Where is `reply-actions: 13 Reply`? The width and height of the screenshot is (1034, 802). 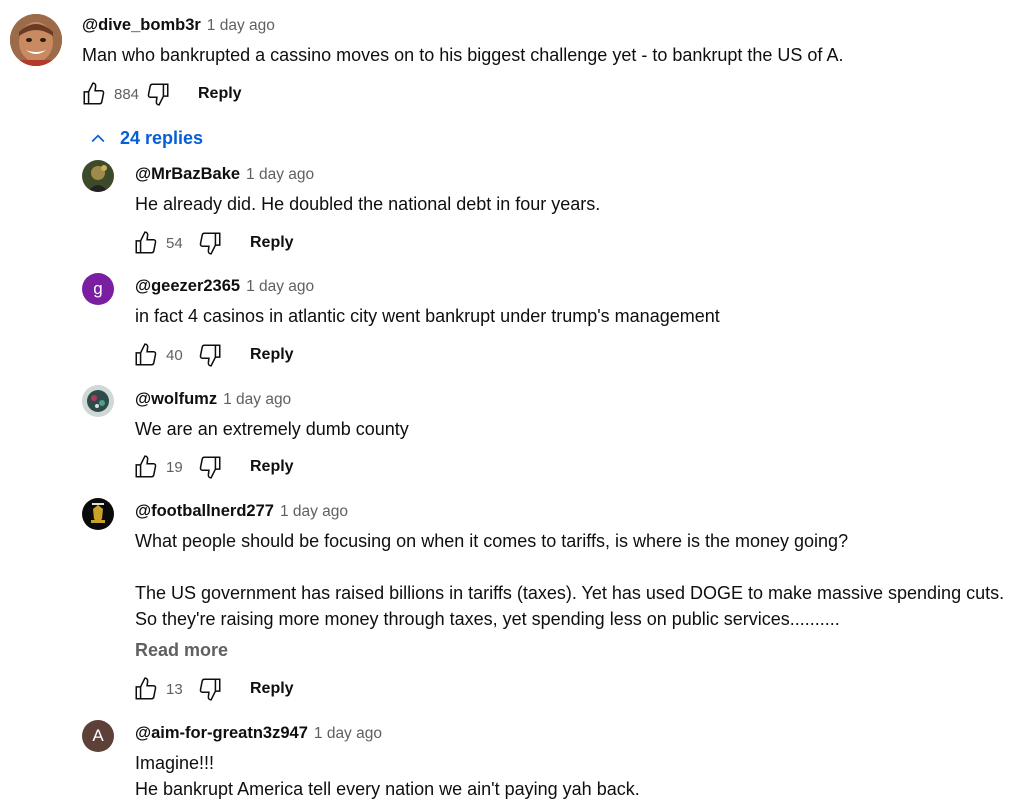 reply-actions: 13 Reply is located at coordinates (213, 689).